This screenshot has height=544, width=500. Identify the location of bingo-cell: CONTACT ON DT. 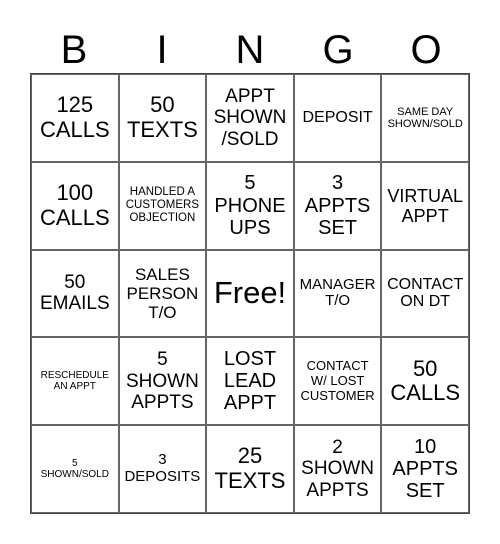
(425, 293).